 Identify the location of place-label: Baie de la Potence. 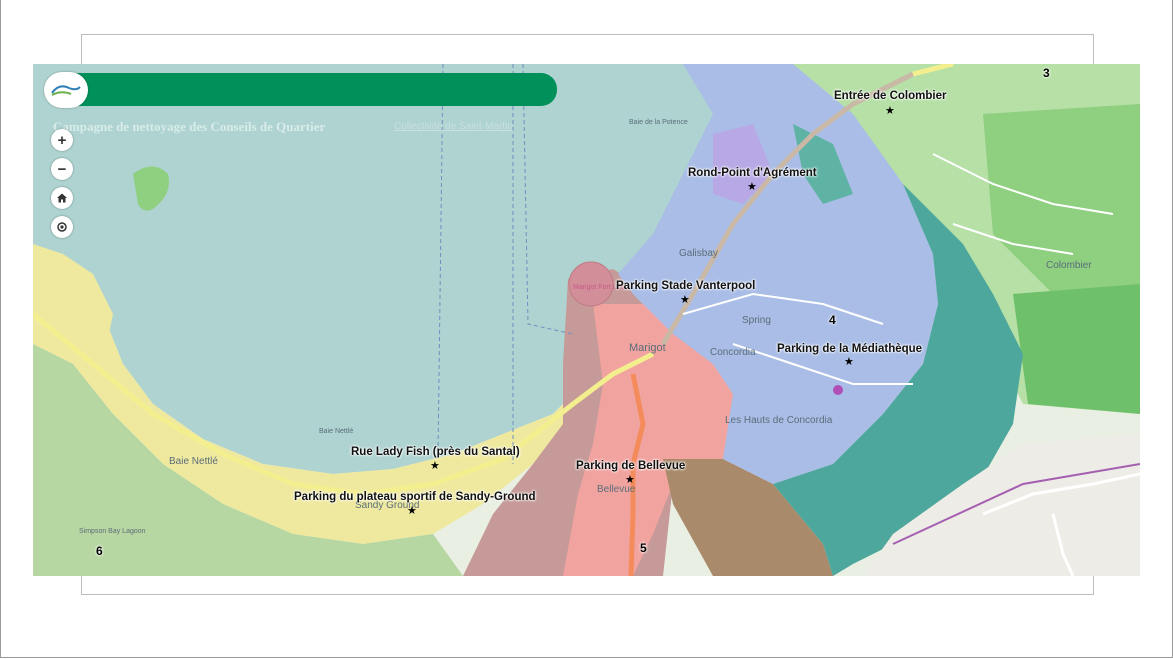
(658, 122).